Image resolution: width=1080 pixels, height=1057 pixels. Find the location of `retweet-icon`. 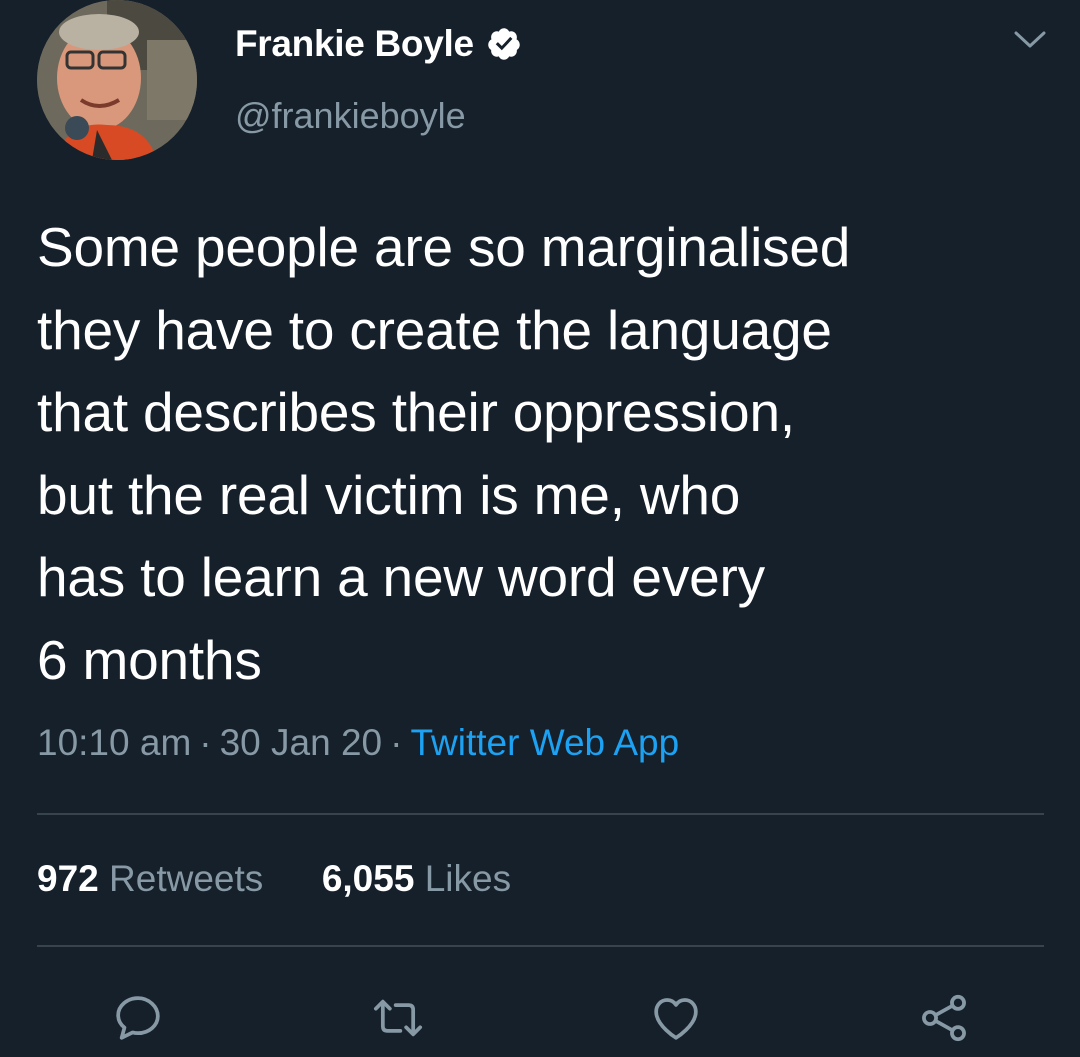

retweet-icon is located at coordinates (398, 1018).